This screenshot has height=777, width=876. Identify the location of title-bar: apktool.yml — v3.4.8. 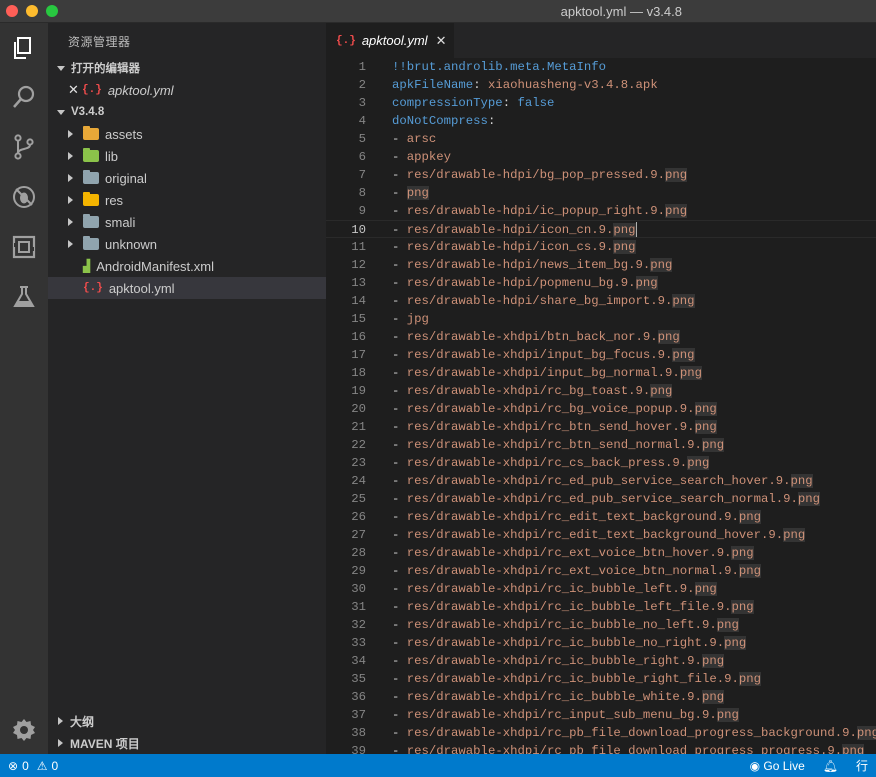
(438, 11).